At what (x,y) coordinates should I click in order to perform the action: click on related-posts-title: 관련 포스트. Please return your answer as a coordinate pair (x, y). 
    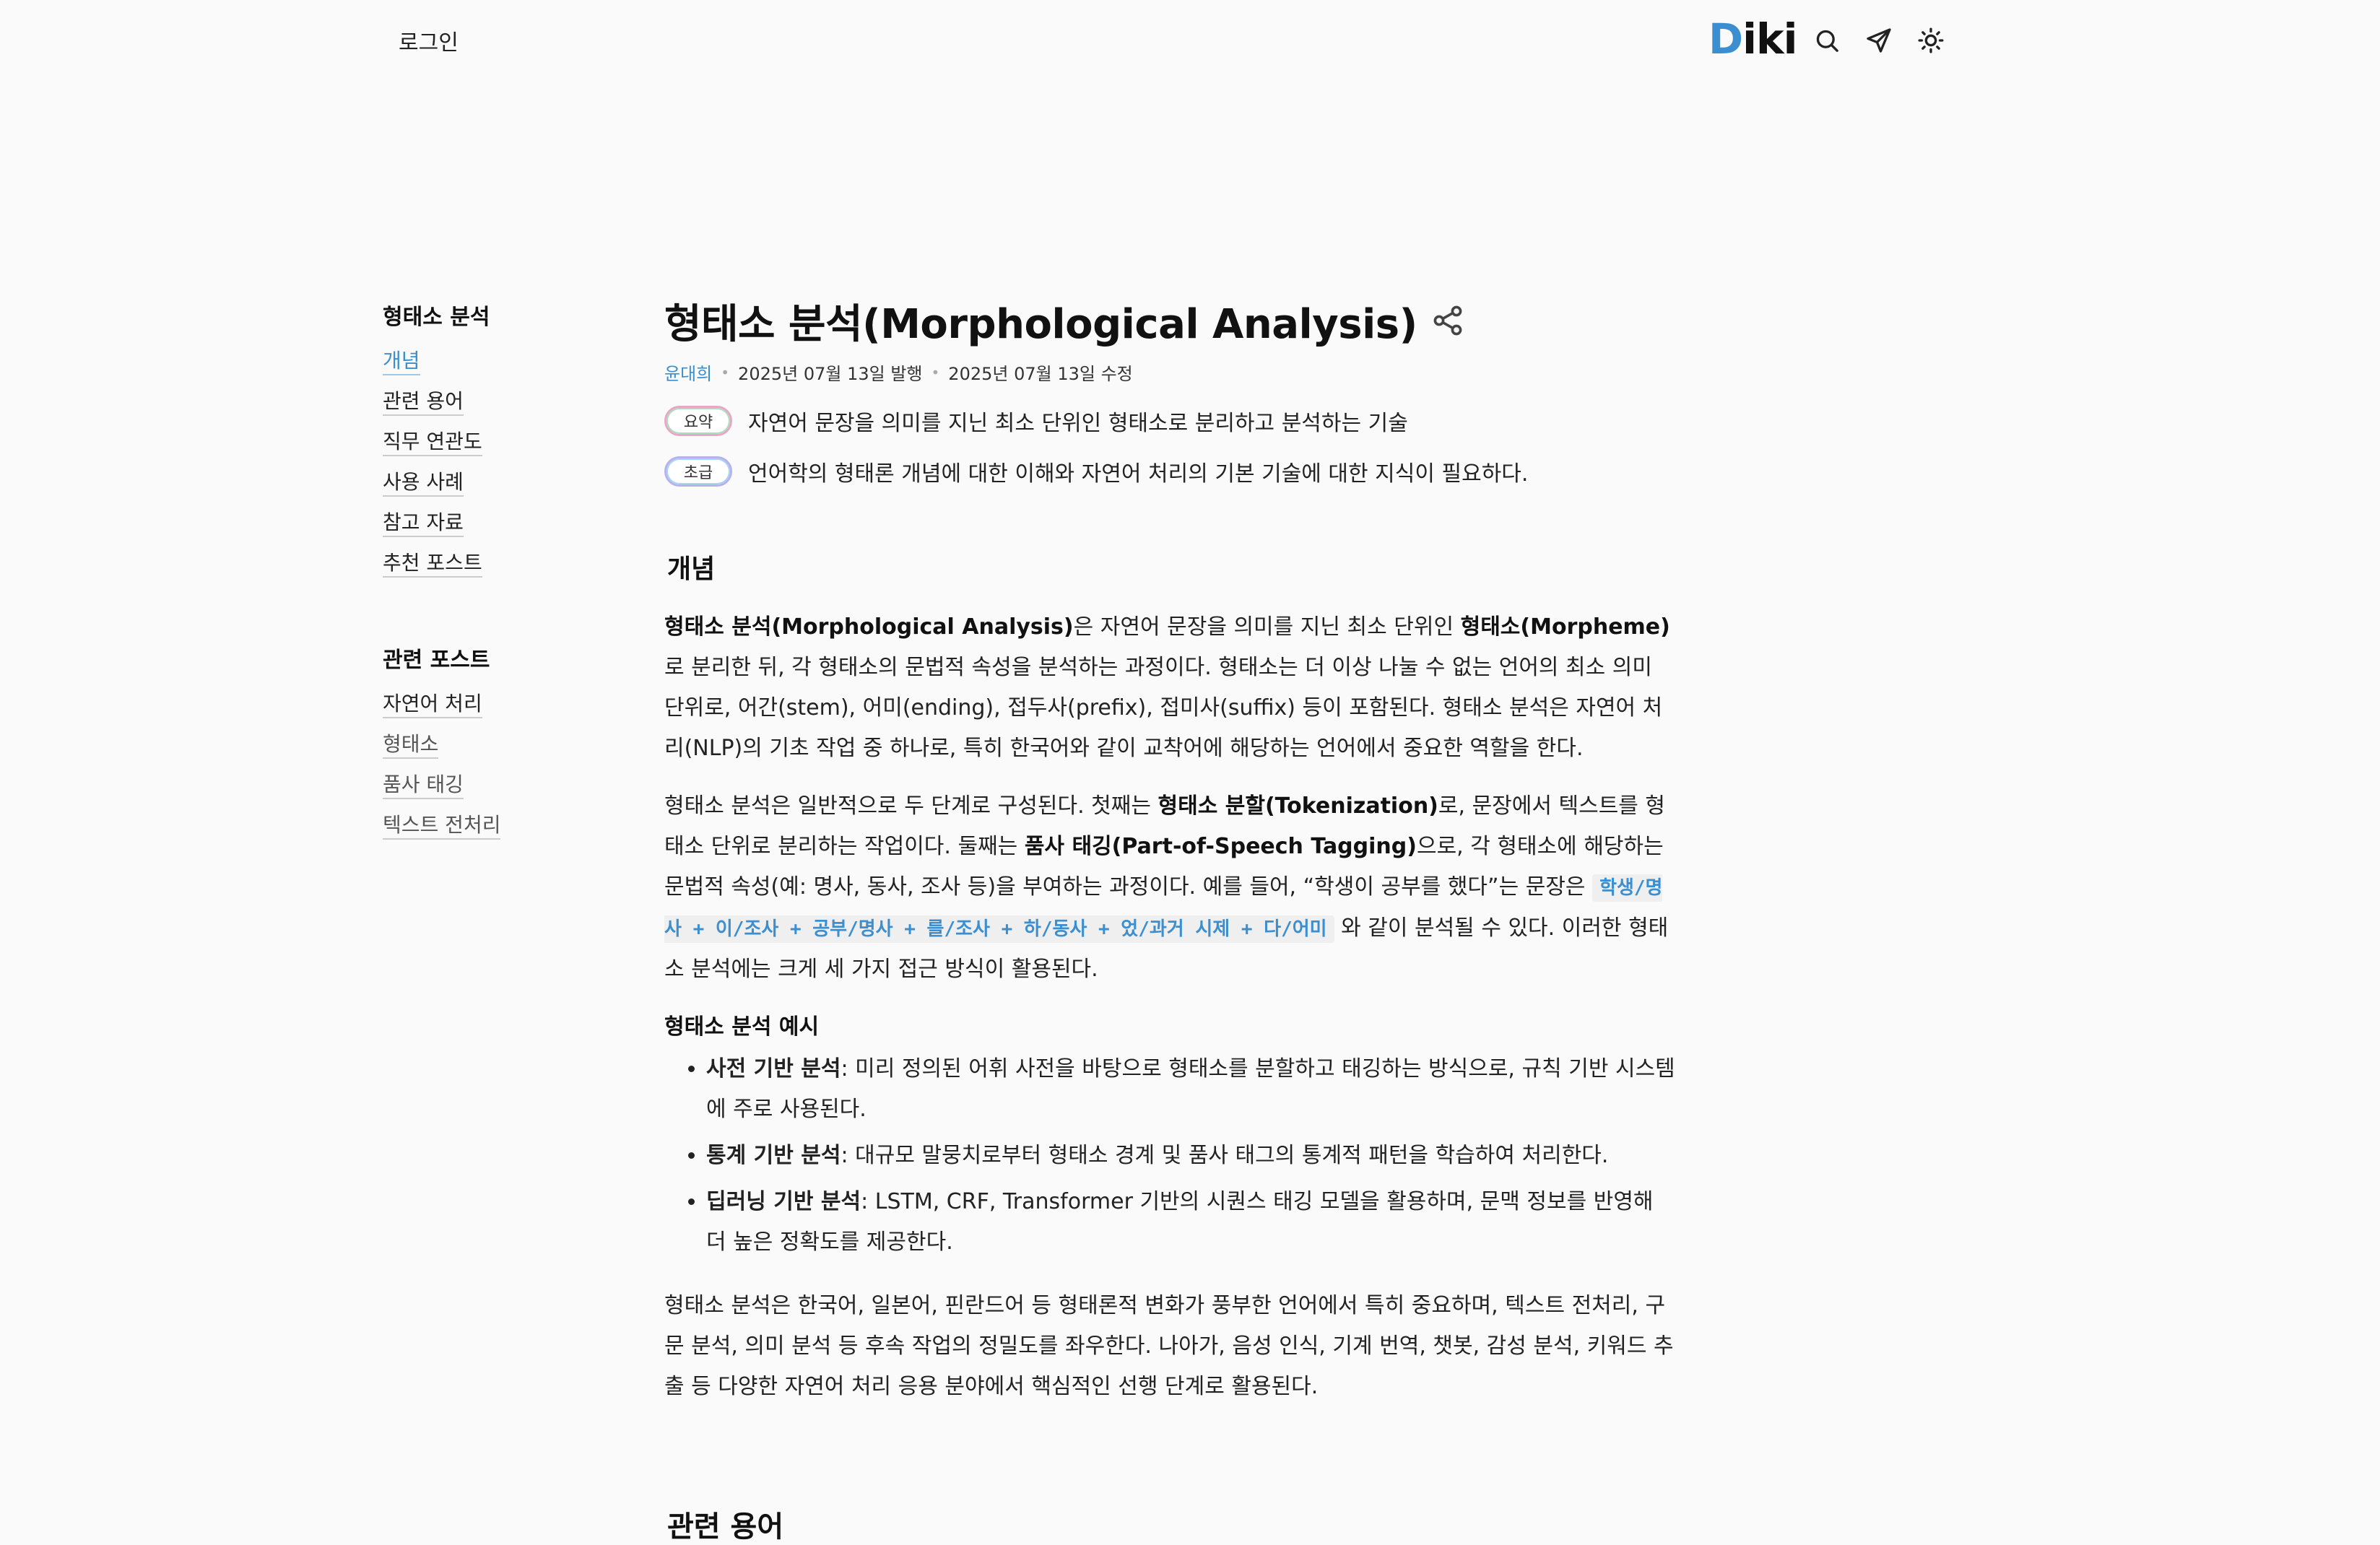
    Looking at the image, I should click on (436, 660).